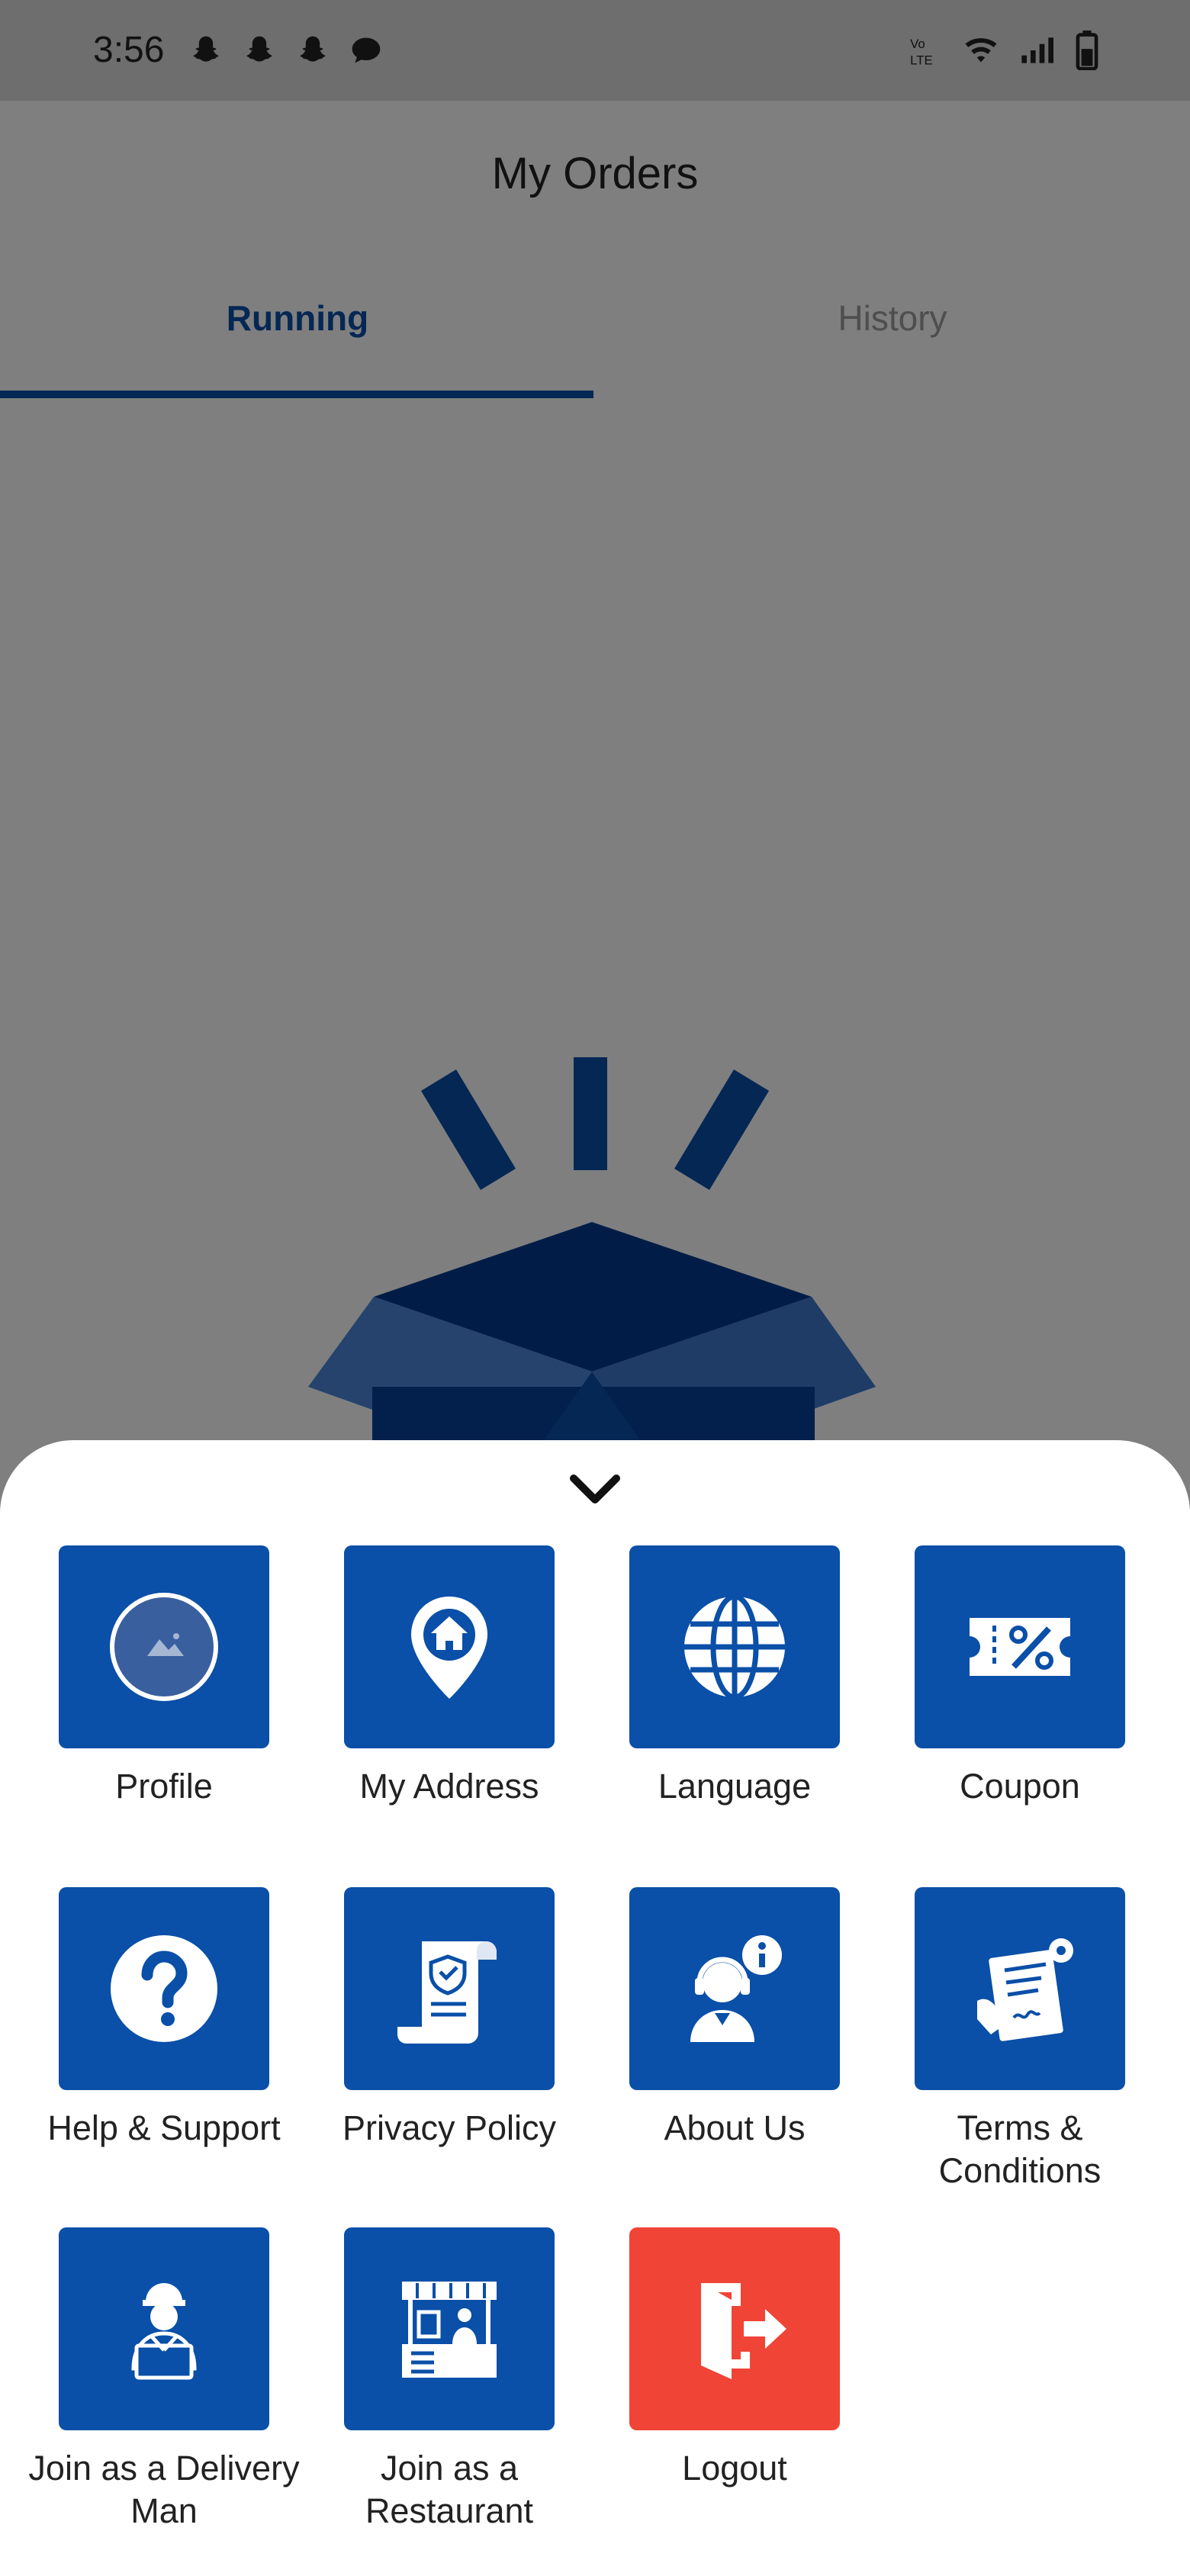 The image size is (1190, 2576). I want to click on home-location-pin-icon, so click(449, 1648).